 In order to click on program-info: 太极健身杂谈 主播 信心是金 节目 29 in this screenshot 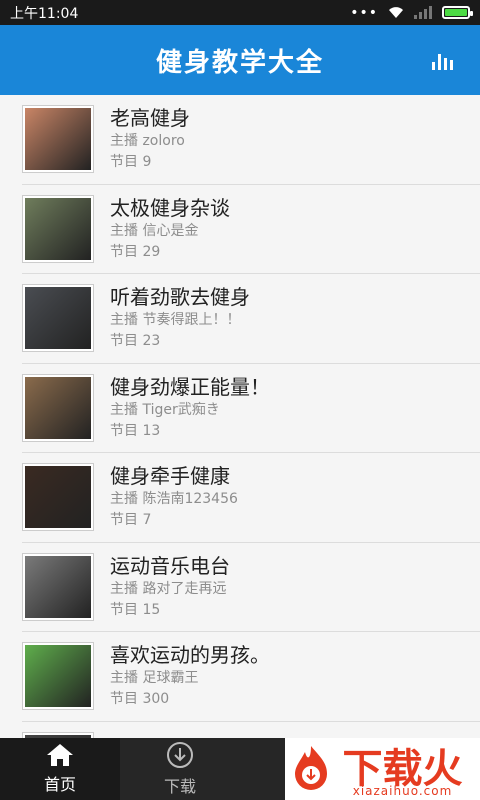, I will do `click(170, 229)`.